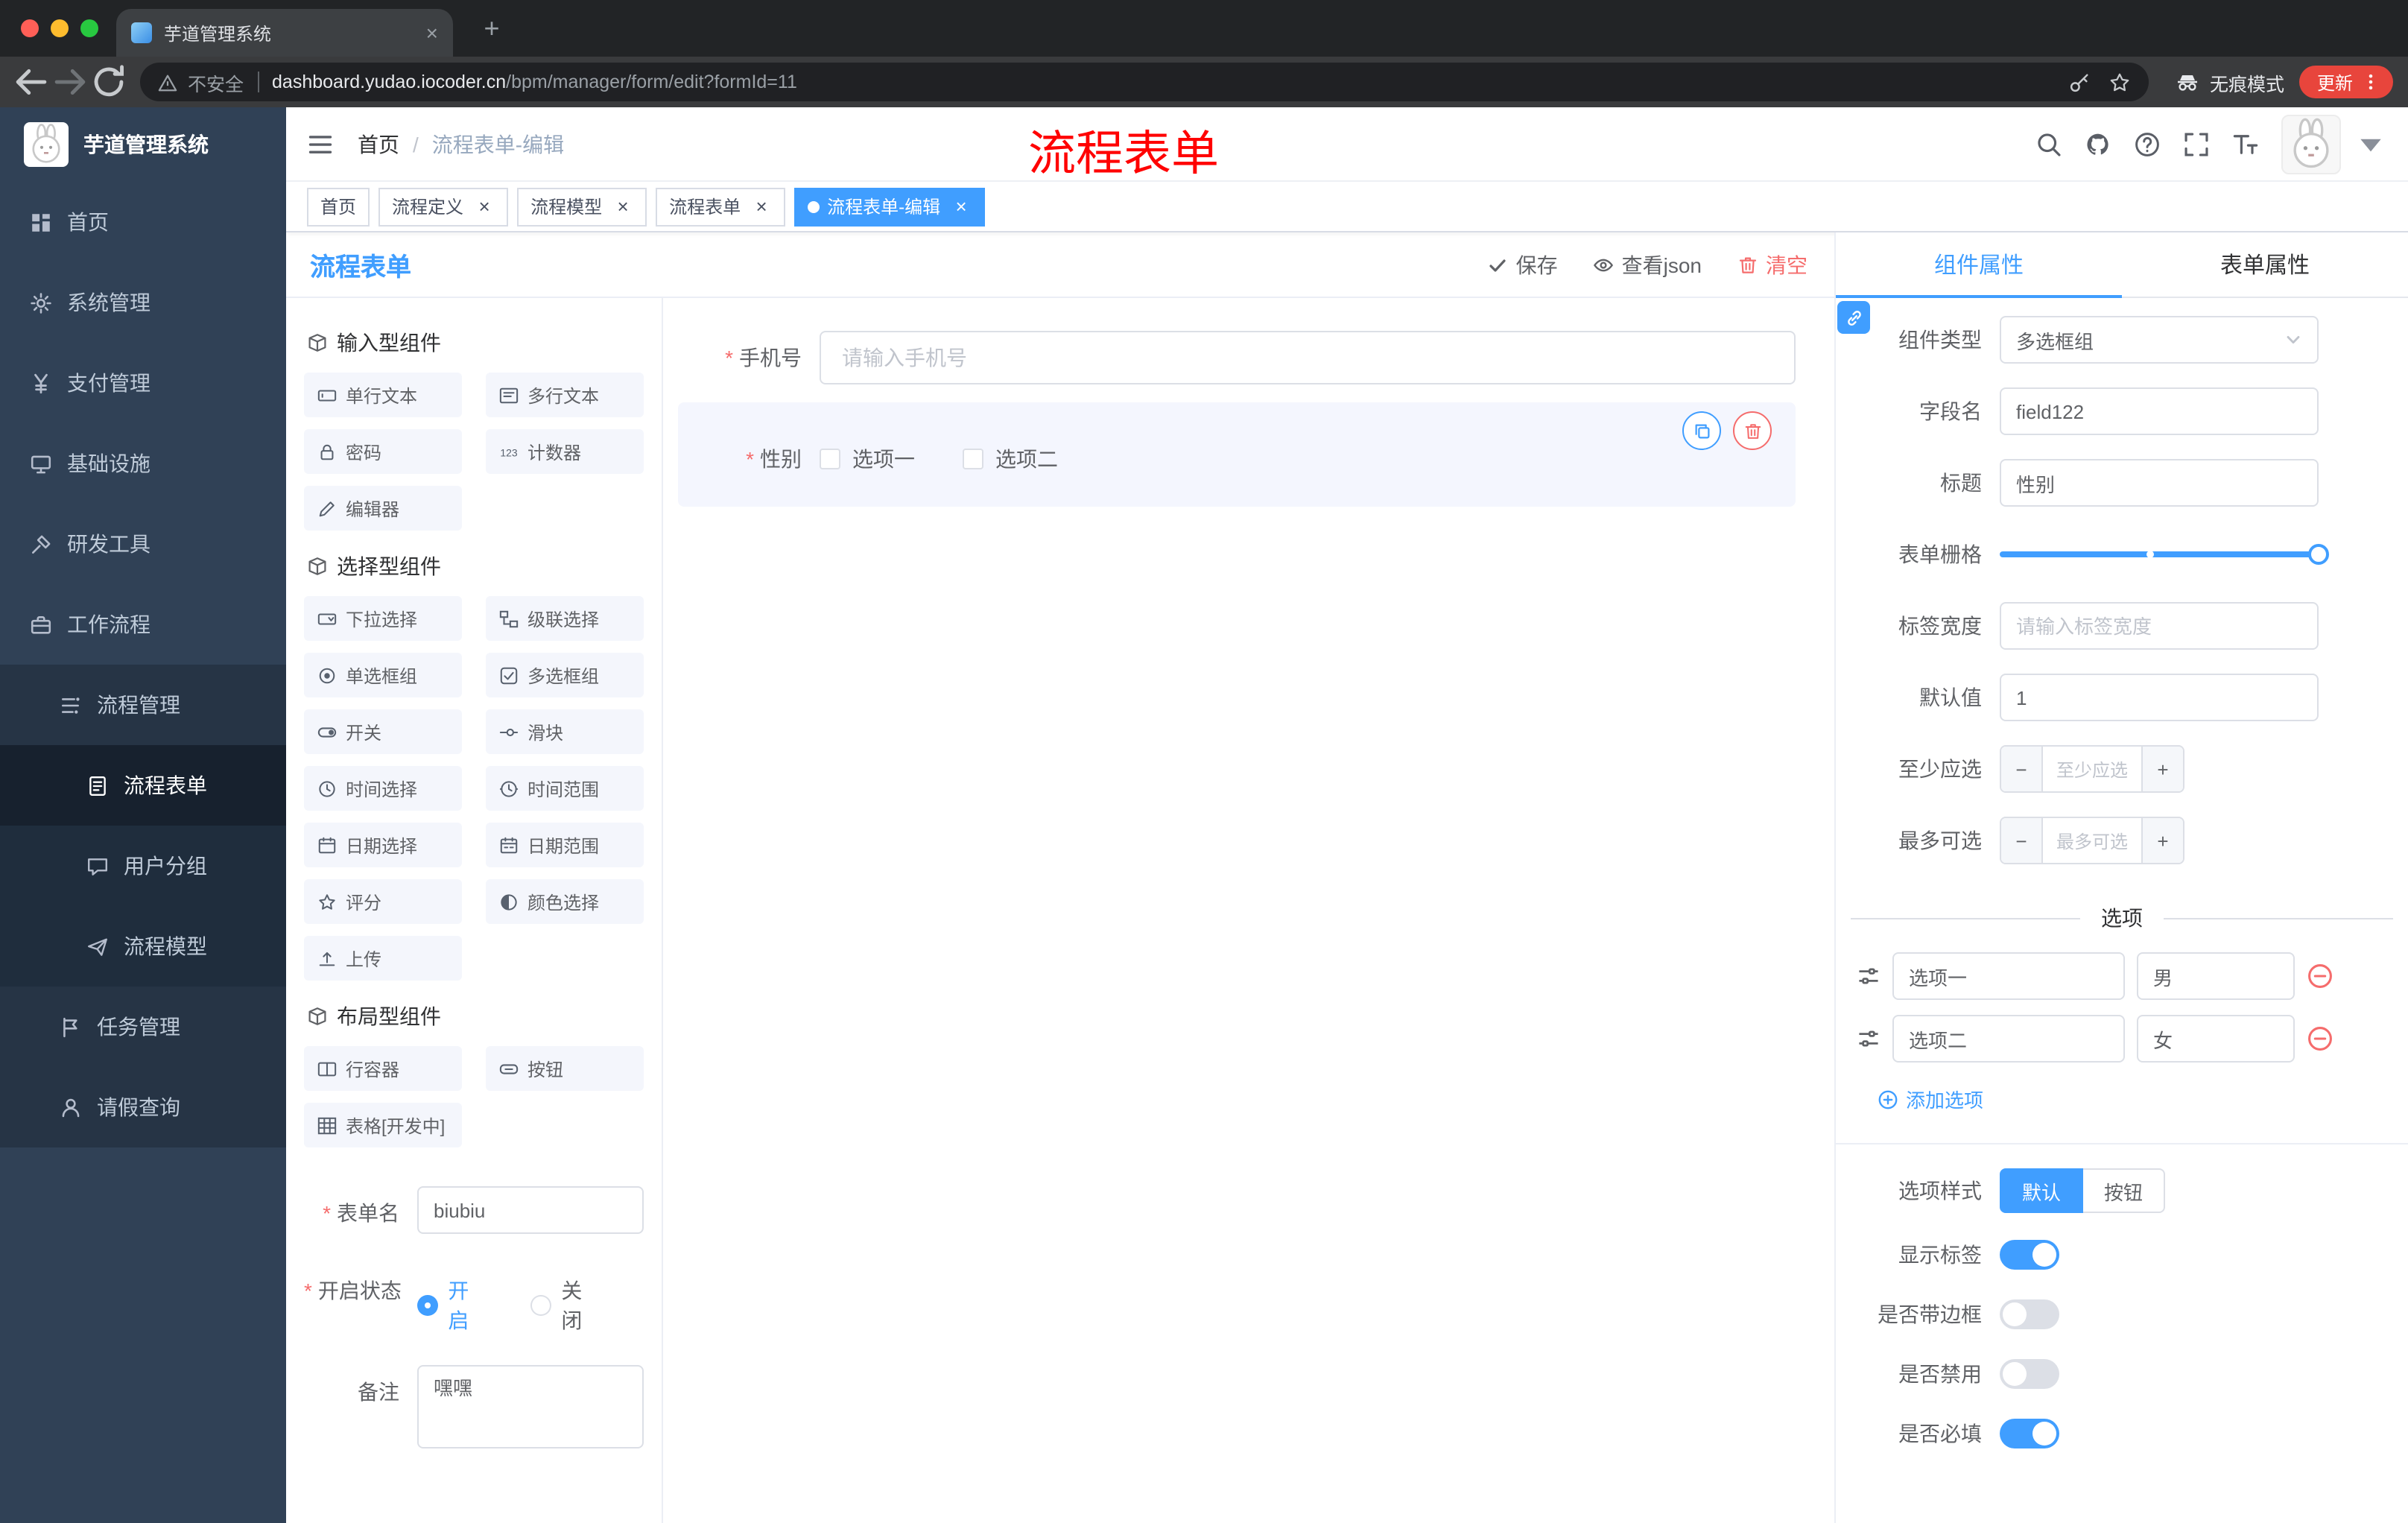 This screenshot has height=1523, width=2408. Describe the element at coordinates (143, 383) in the screenshot. I see `sidebar-item-2: 支付管理` at that location.